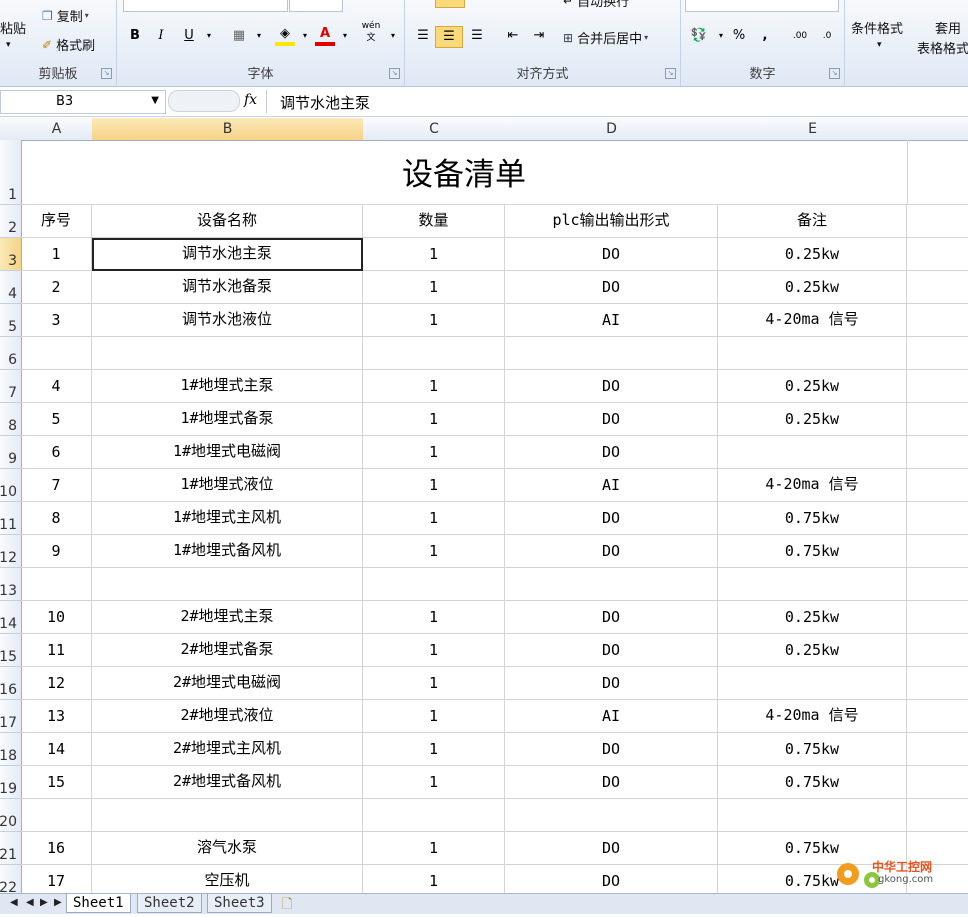 Image resolution: width=968 pixels, height=917 pixels. Describe the element at coordinates (937, 320) in the screenshot. I see `cell-f5` at that location.